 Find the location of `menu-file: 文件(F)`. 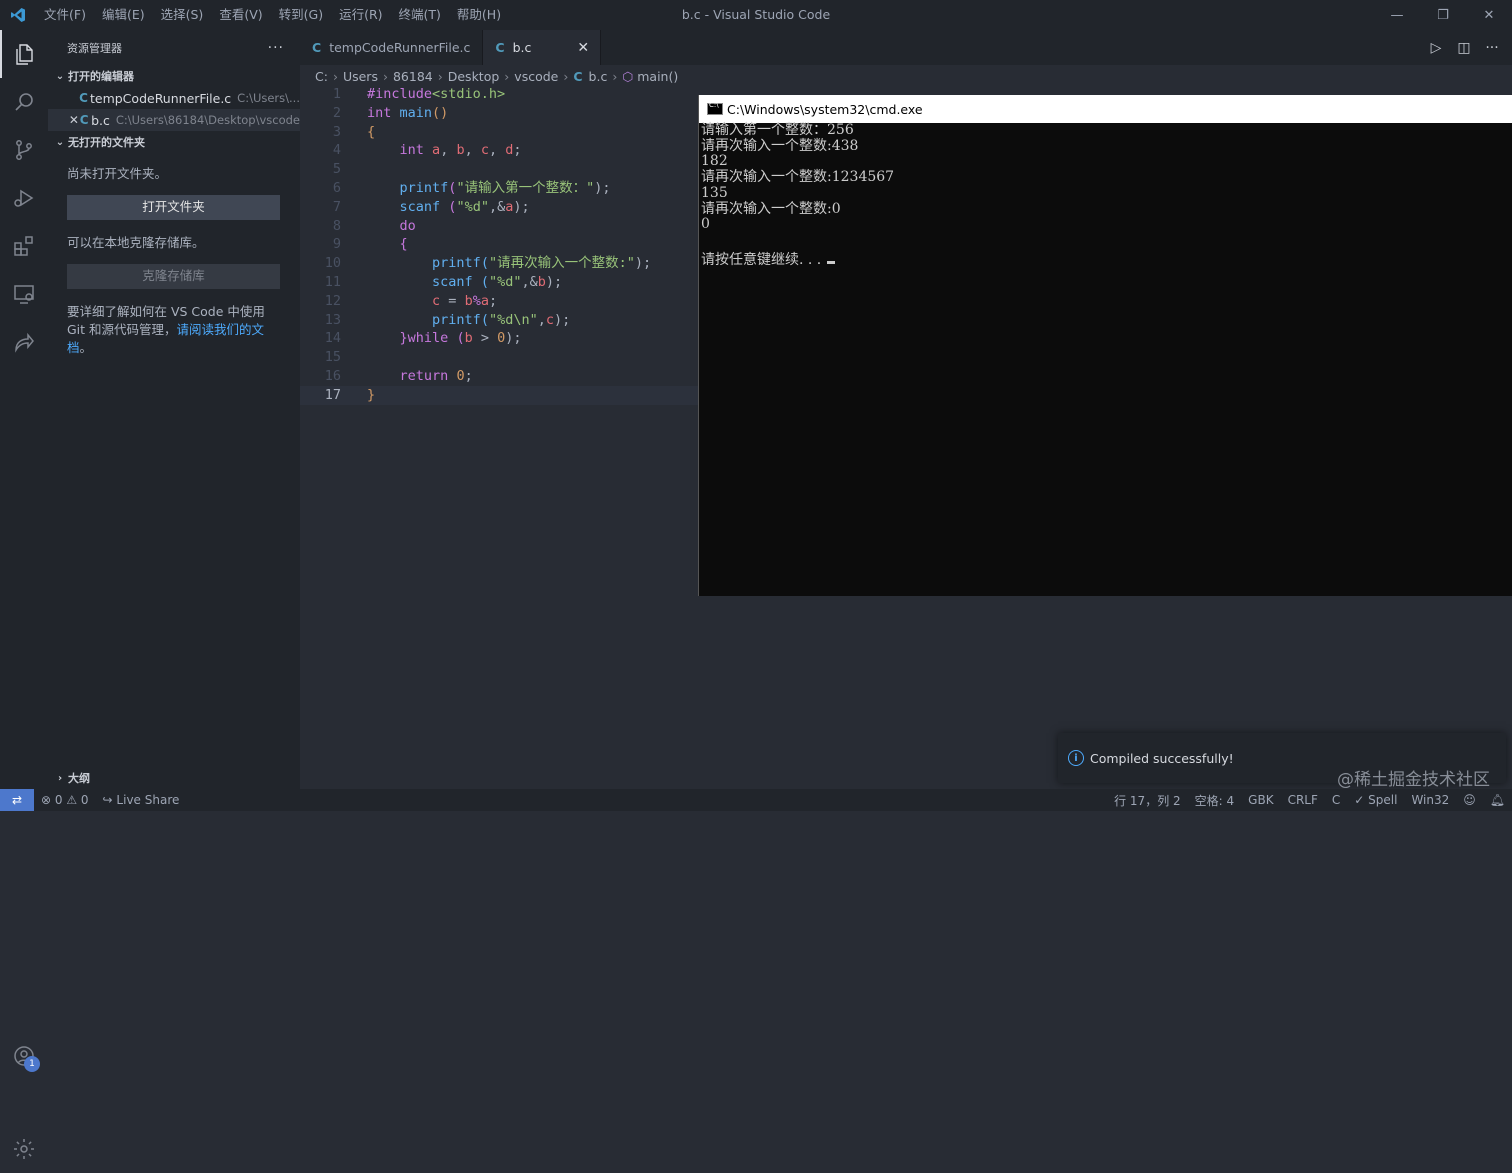

menu-file: 文件(F) is located at coordinates (65, 15).